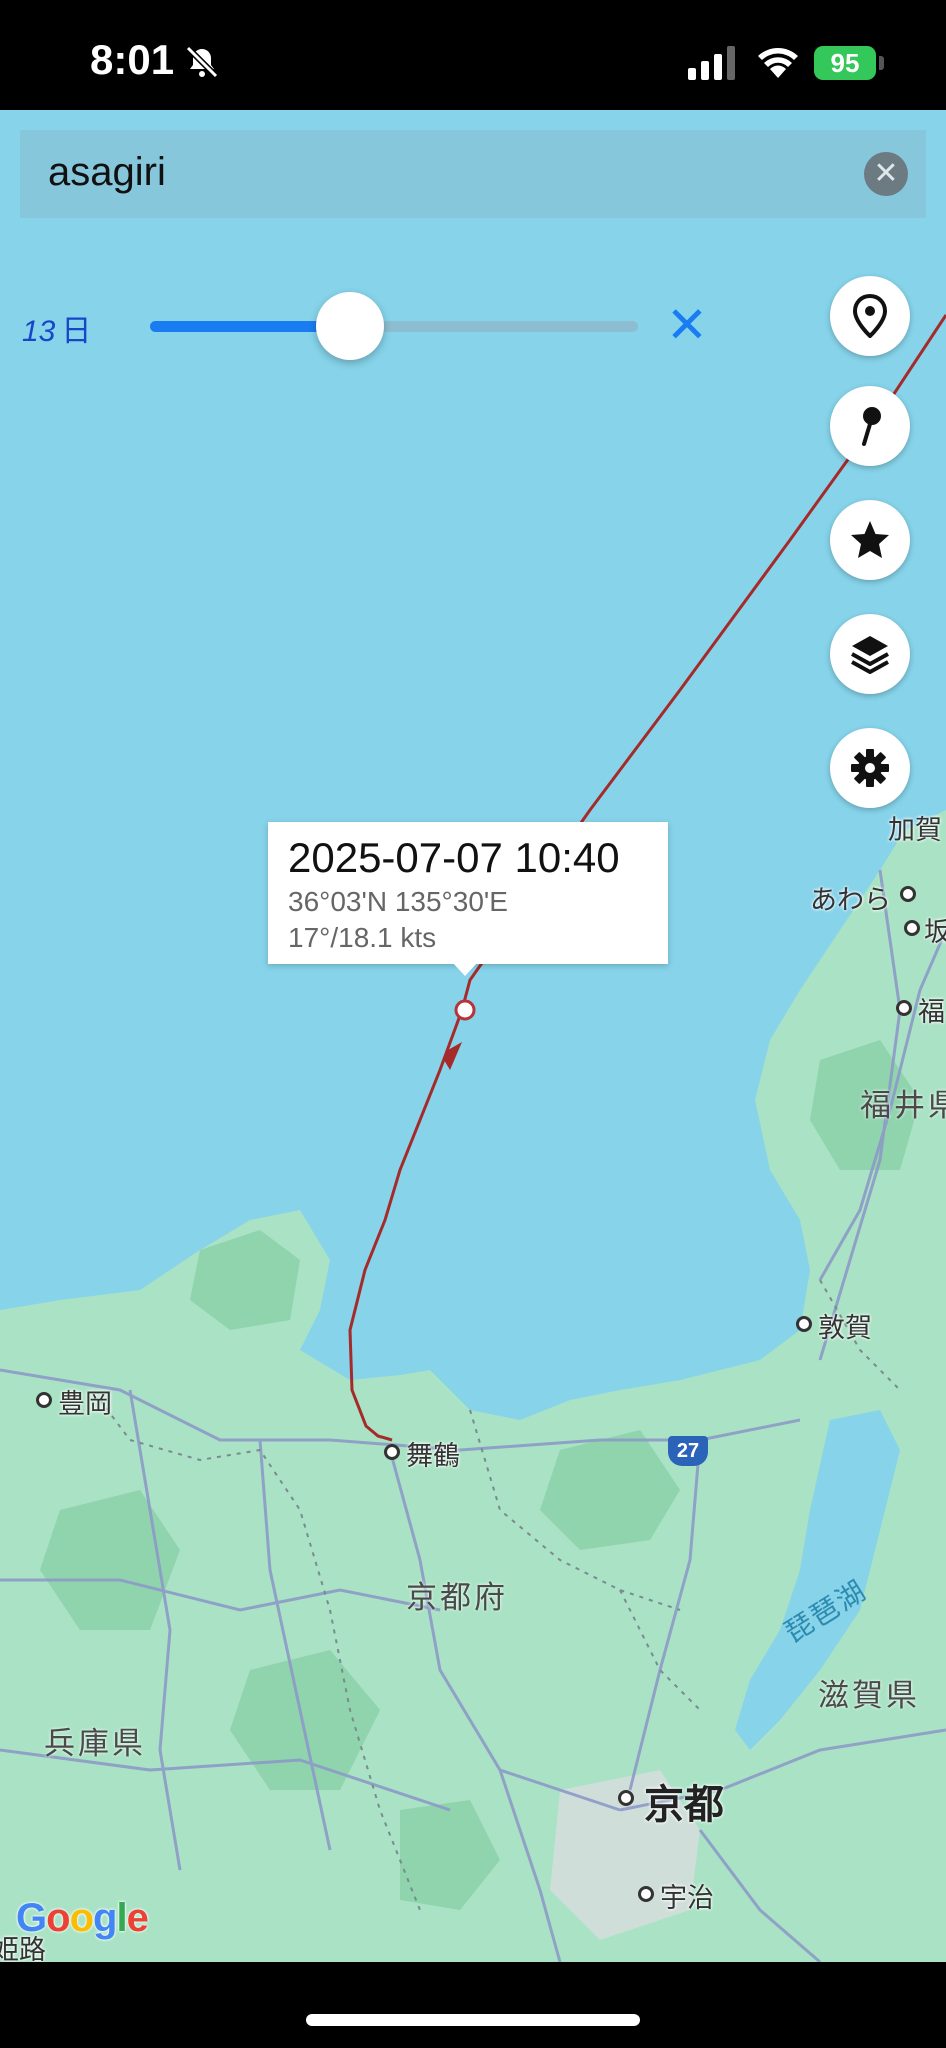 This screenshot has width=946, height=2048. Describe the element at coordinates (350, 326) in the screenshot. I see `slider-thumb` at that location.